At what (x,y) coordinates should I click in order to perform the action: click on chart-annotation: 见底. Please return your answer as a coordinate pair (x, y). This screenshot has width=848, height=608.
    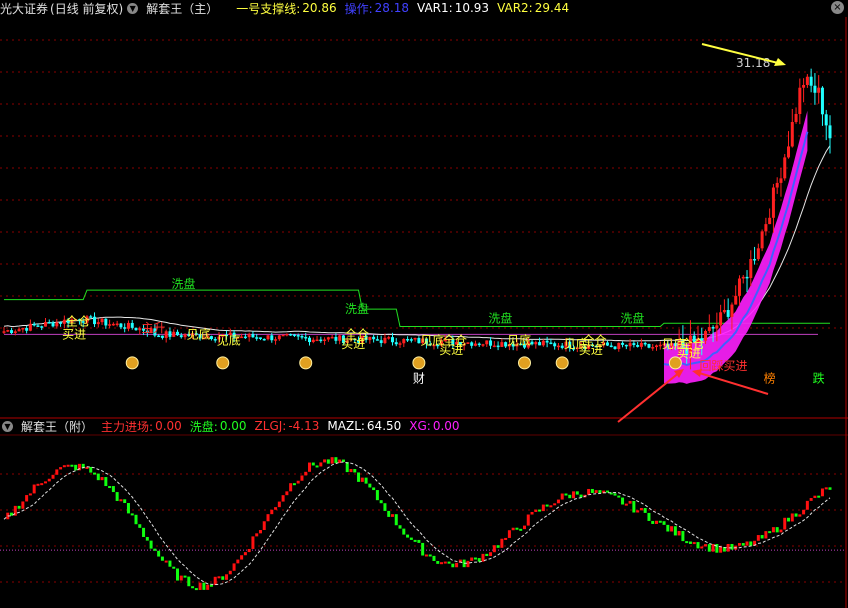
    Looking at the image, I should click on (519, 340).